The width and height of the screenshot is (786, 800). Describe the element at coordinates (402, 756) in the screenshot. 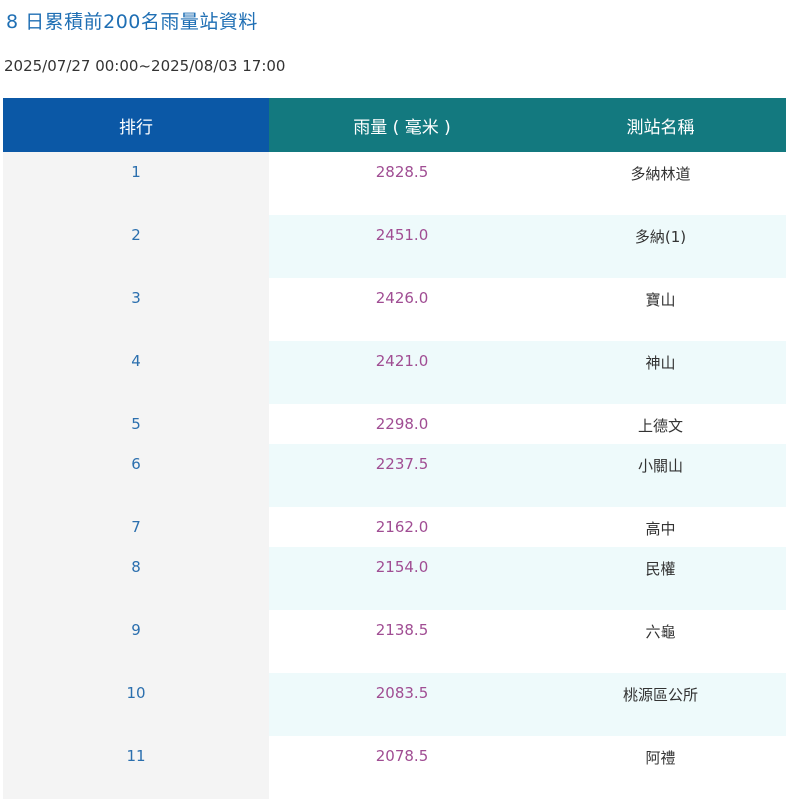

I see `rainfall-cell: 2078.5` at that location.